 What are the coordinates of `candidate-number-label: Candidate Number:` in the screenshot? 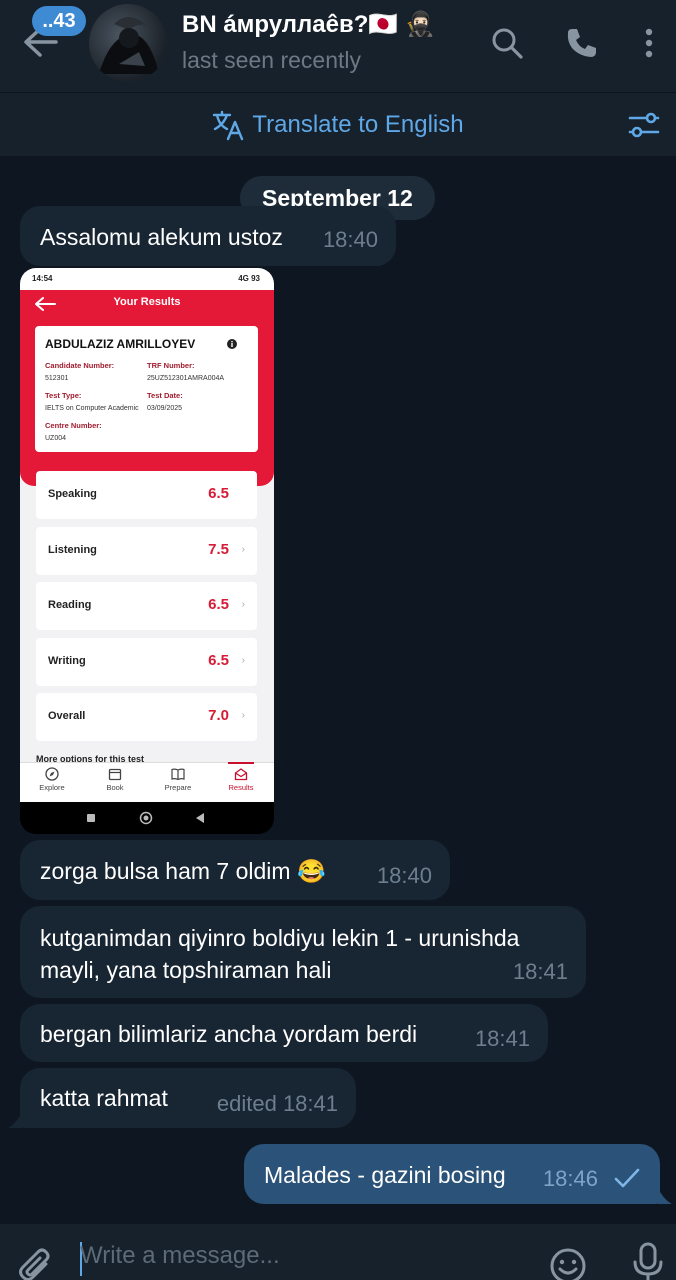 It's located at (80, 365).